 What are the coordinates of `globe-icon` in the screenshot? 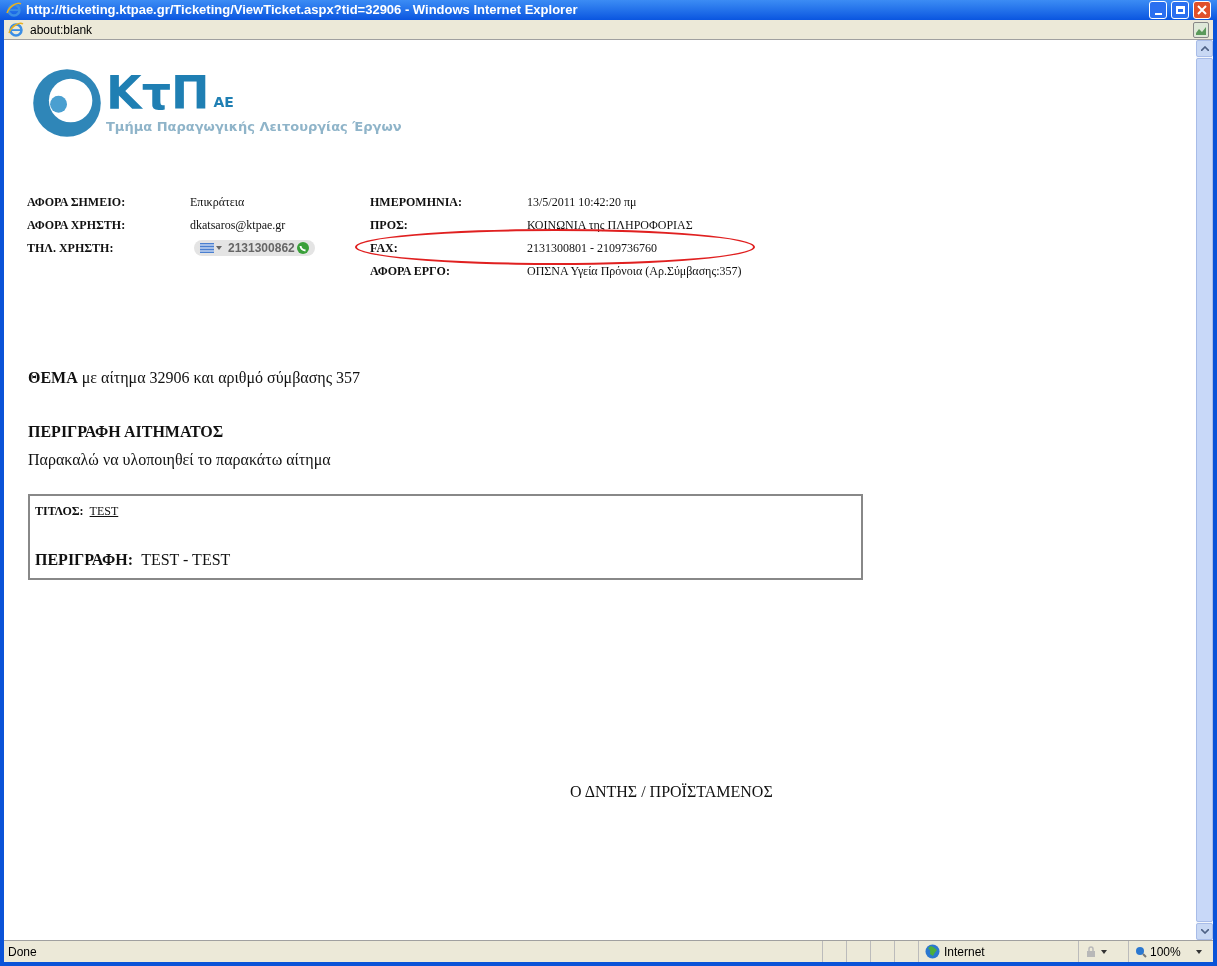 It's located at (932, 951).